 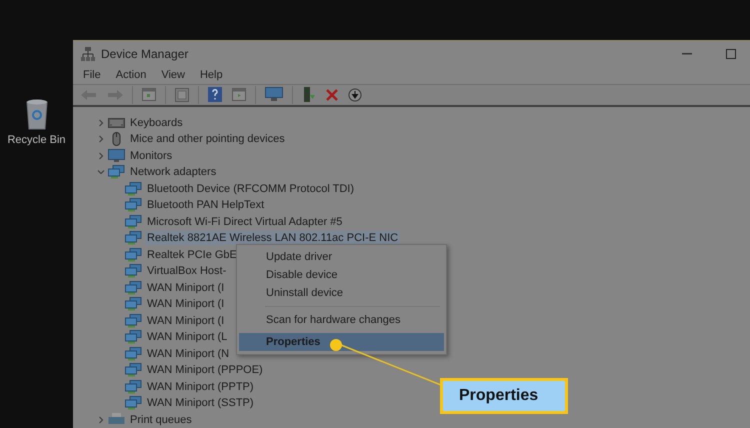 I want to click on keyboard-icon, so click(x=116, y=122).